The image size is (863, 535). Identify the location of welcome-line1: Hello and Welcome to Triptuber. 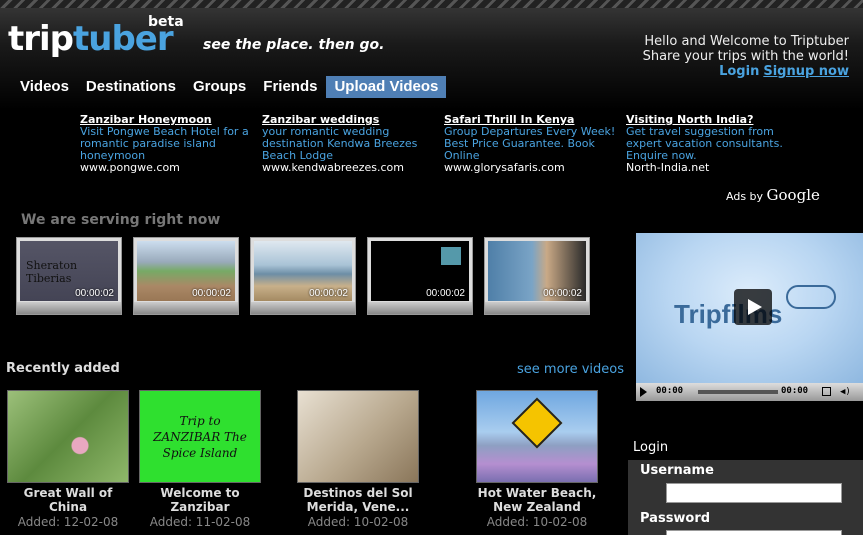
(746, 41).